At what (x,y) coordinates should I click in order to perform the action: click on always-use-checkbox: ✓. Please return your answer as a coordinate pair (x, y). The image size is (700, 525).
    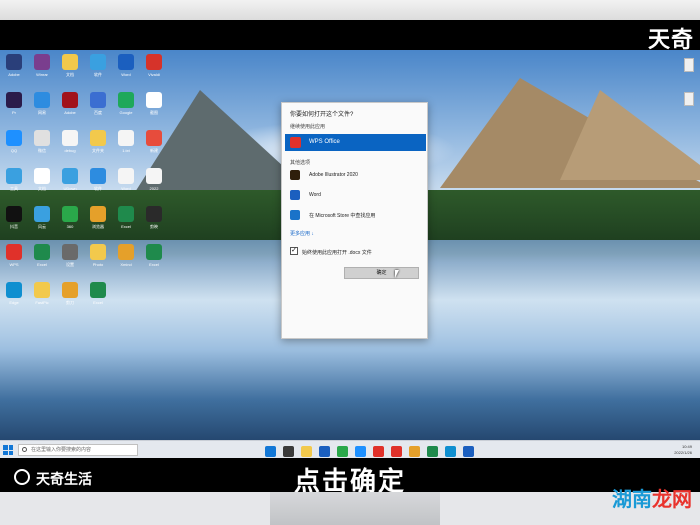
    Looking at the image, I should click on (294, 251).